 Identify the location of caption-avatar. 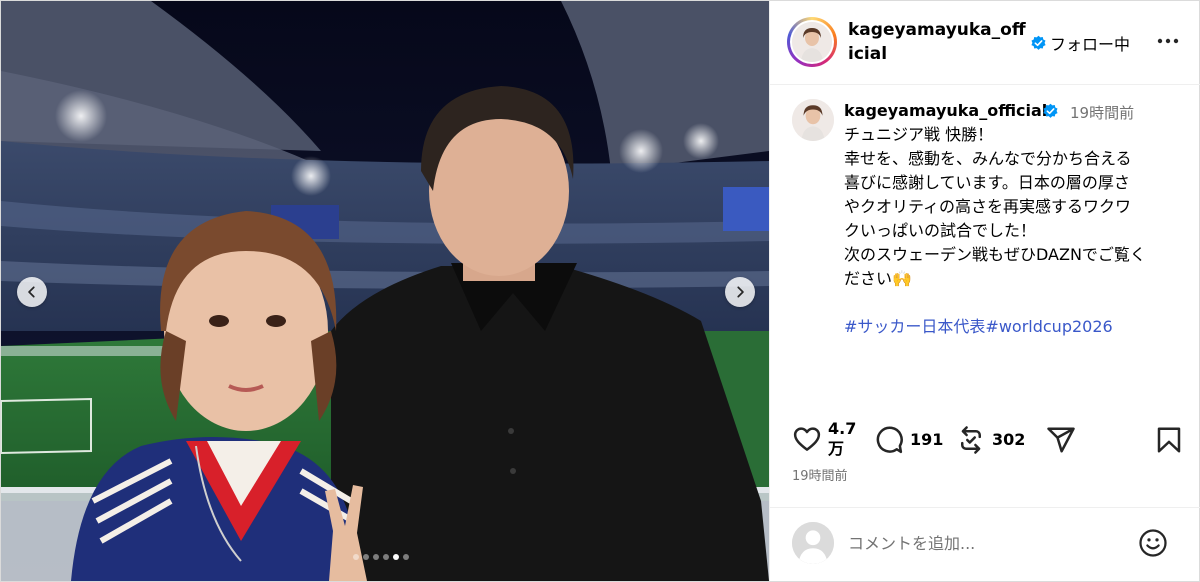
(813, 120).